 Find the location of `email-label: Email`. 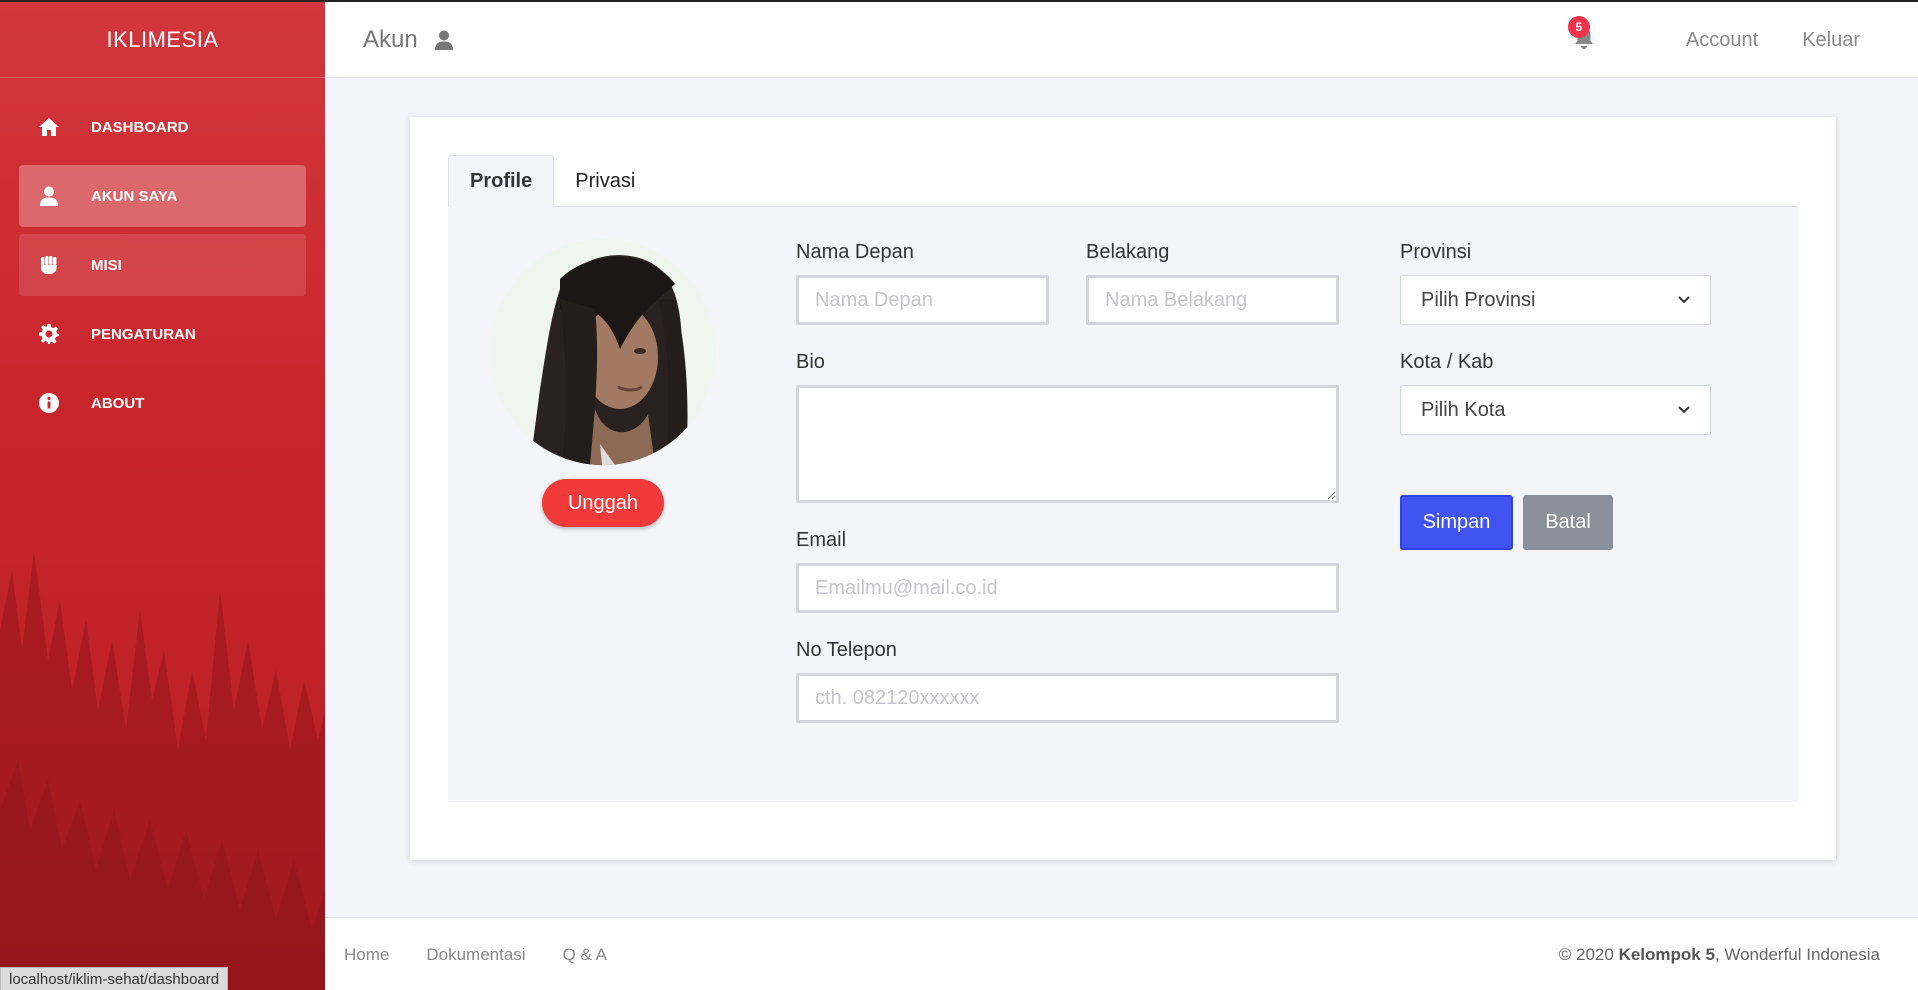

email-label: Email is located at coordinates (821, 540).